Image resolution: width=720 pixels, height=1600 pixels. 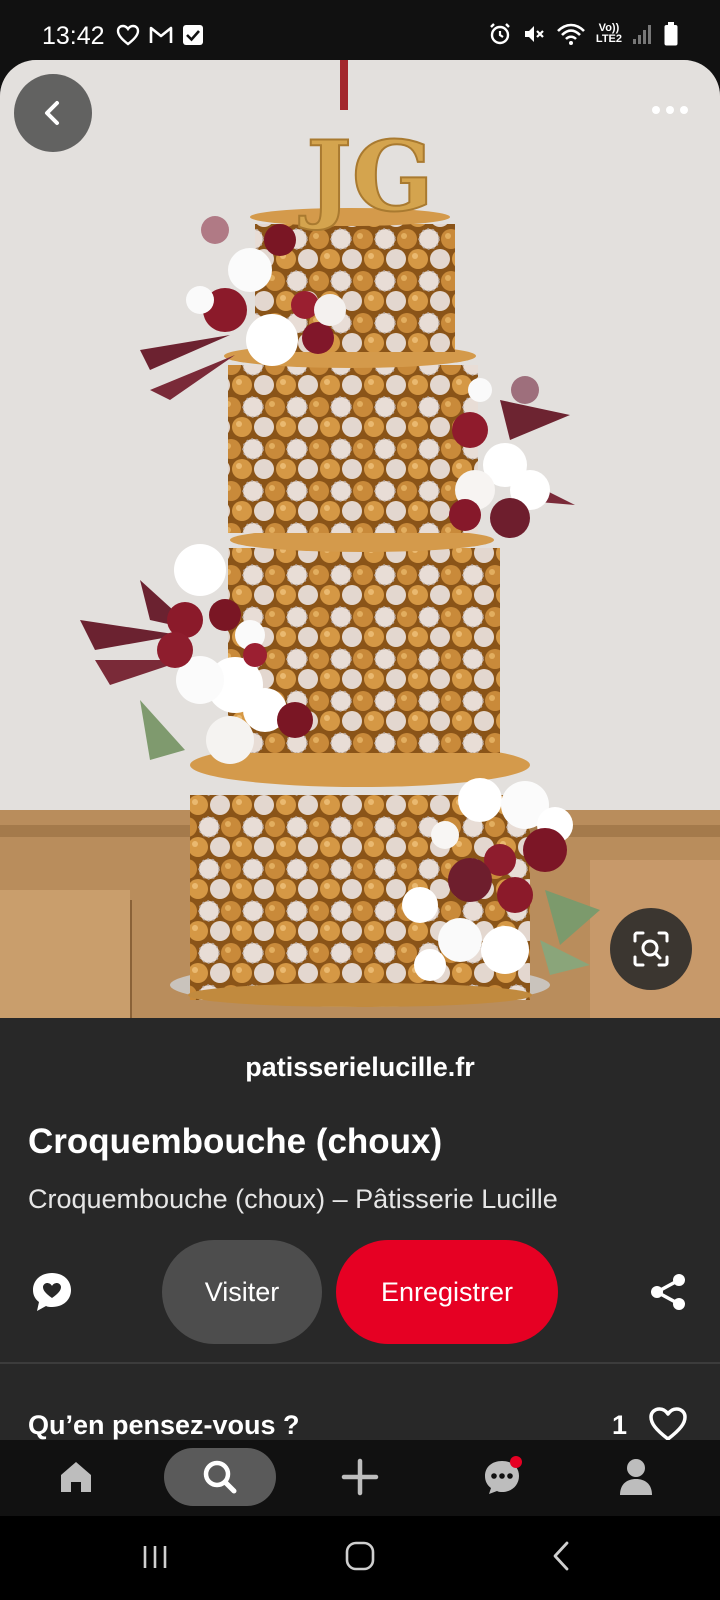 What do you see at coordinates (534, 34) in the screenshot?
I see `mute-icon` at bounding box center [534, 34].